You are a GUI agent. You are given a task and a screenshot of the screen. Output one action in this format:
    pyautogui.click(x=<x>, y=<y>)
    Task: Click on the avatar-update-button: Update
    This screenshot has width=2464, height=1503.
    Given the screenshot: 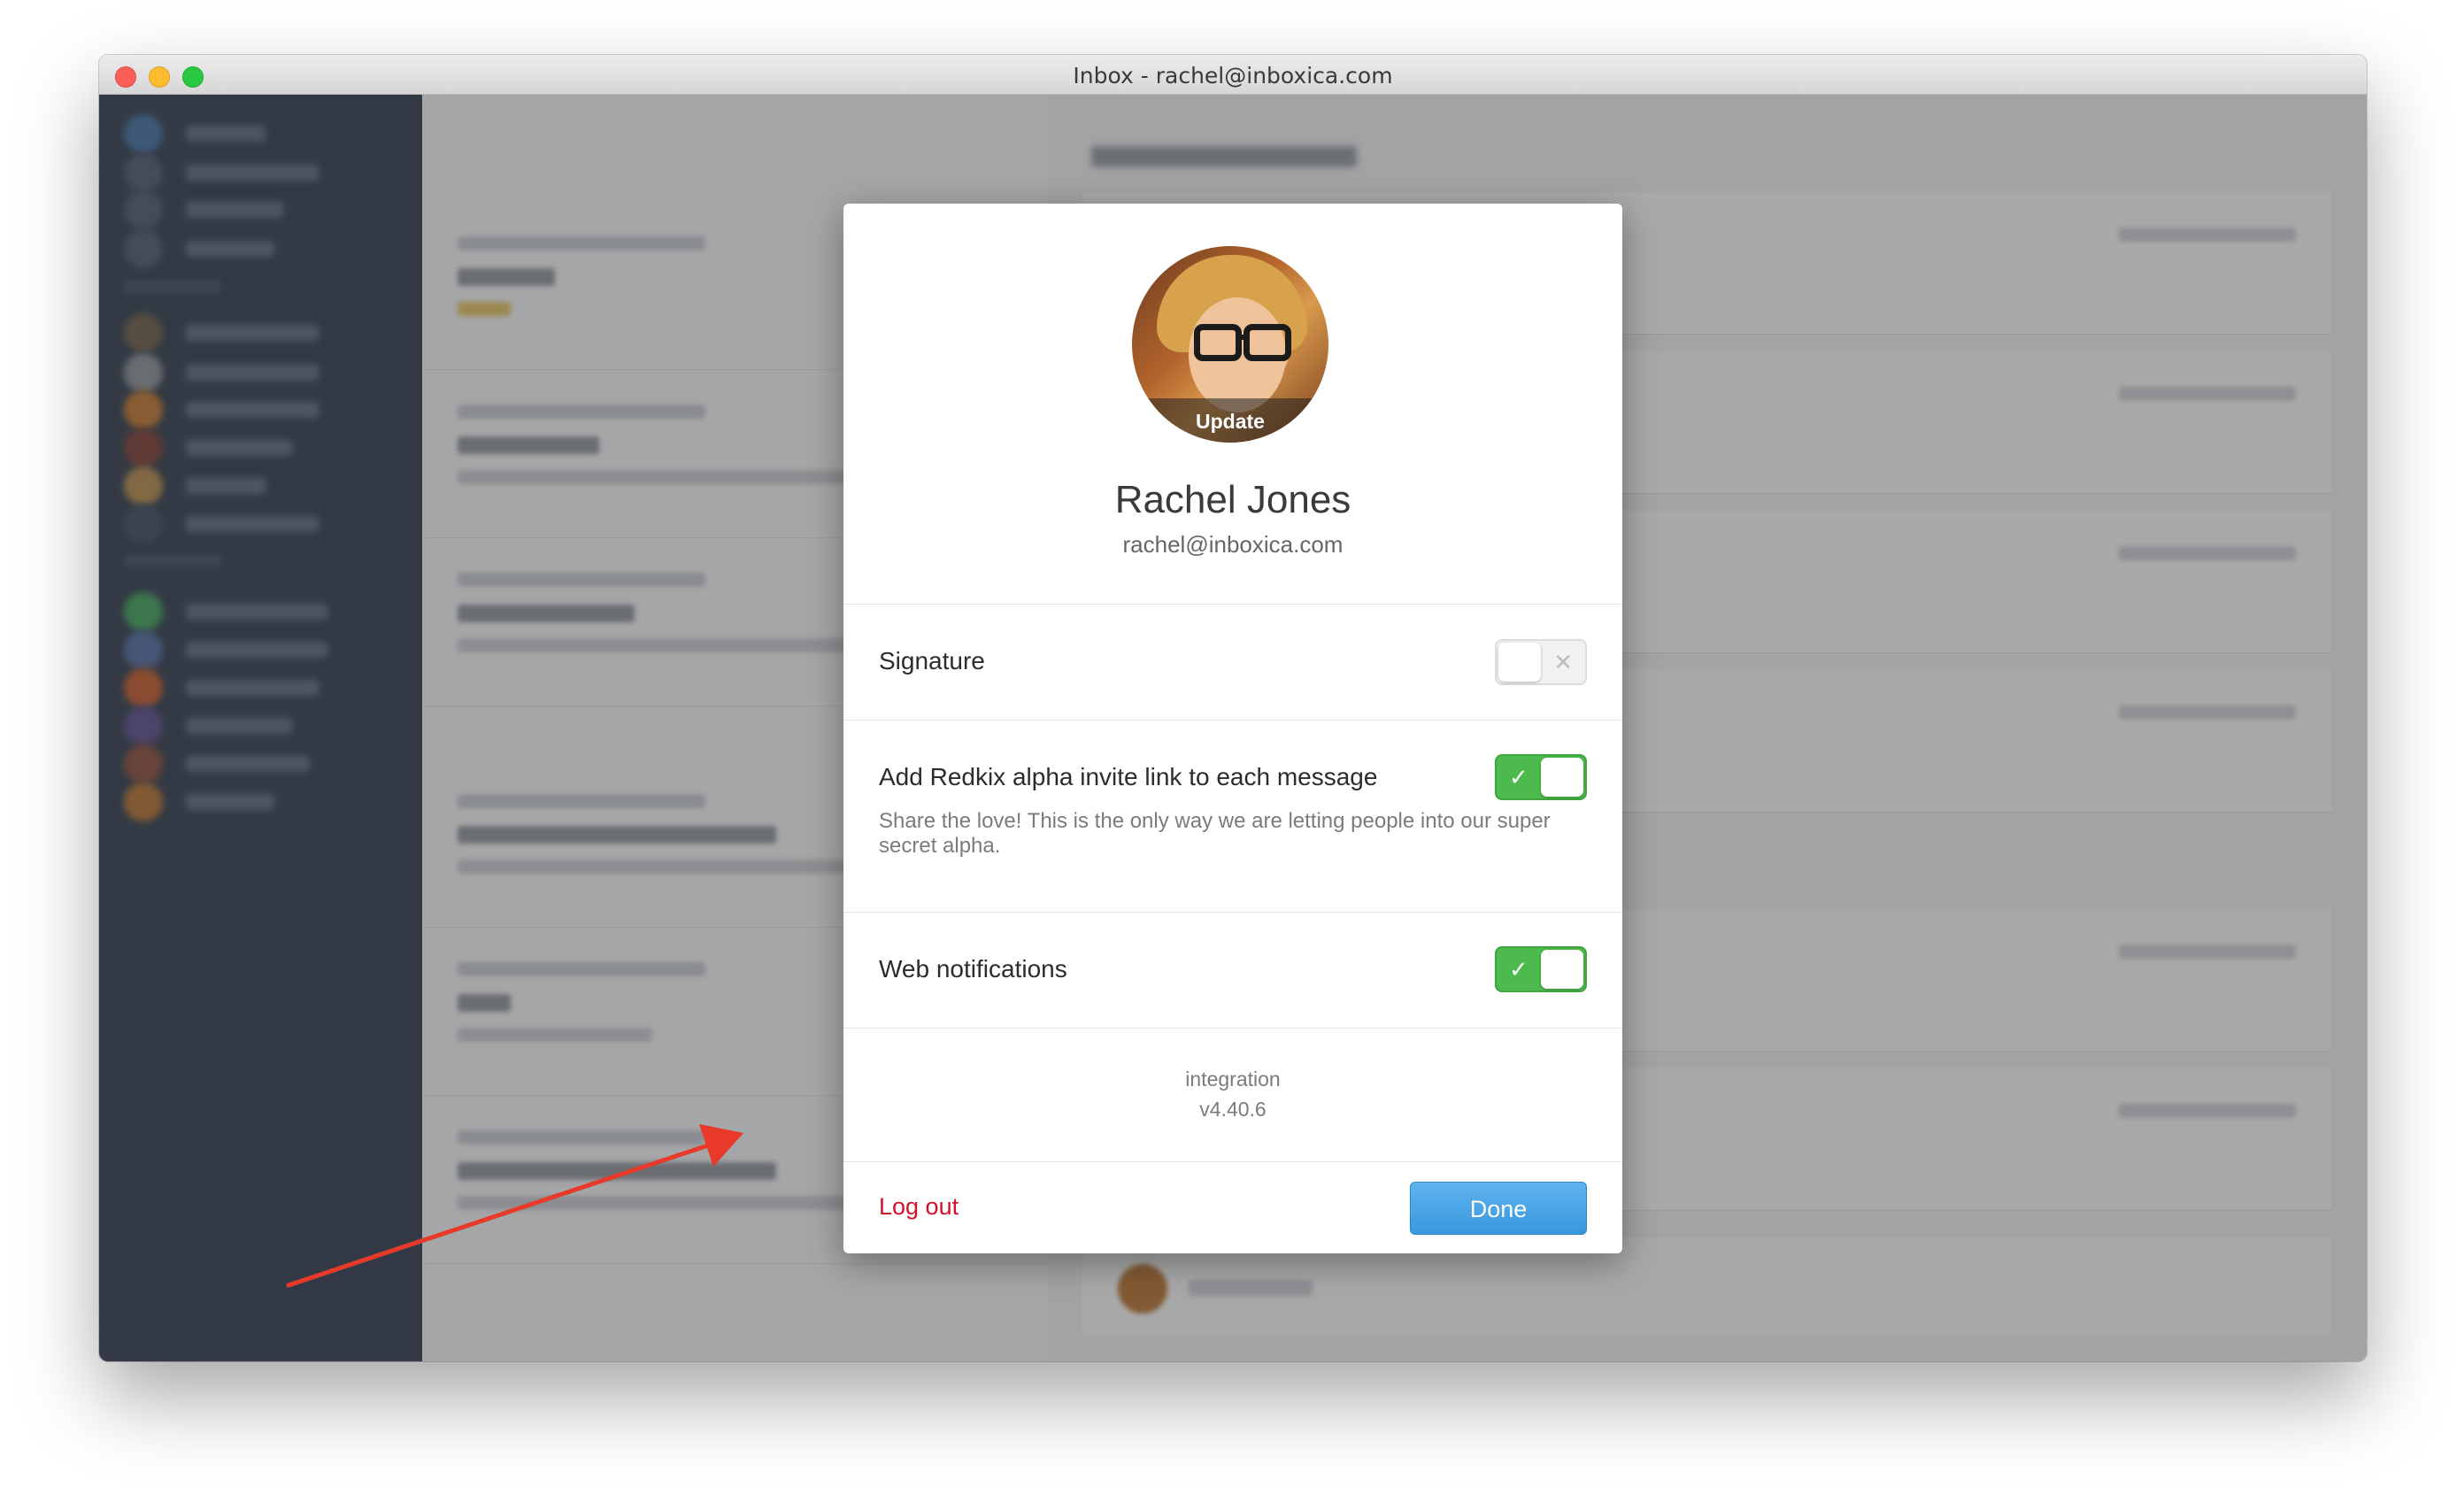 What is the action you would take?
    pyautogui.click(x=1230, y=422)
    